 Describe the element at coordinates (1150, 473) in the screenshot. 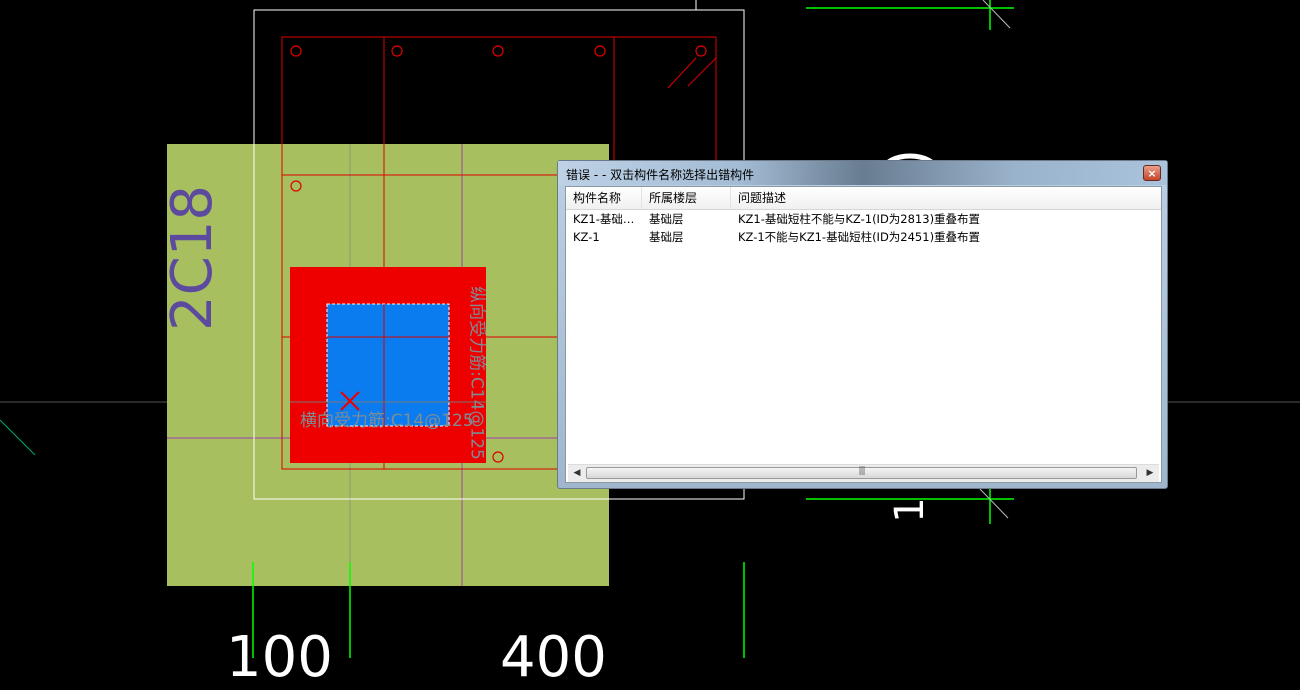

I see `scroll-right-arrow-icon: ▶` at that location.